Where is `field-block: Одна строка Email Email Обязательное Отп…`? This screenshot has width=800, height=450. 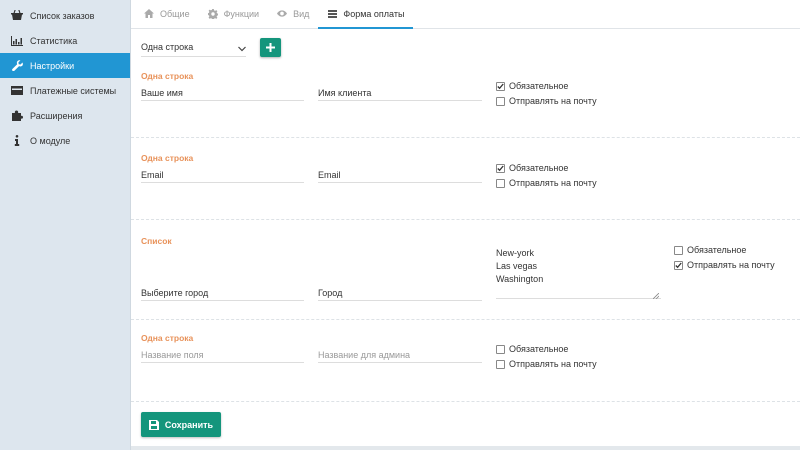
field-block: Одна строка Email Email Обязательное Отп… is located at coordinates (465, 184).